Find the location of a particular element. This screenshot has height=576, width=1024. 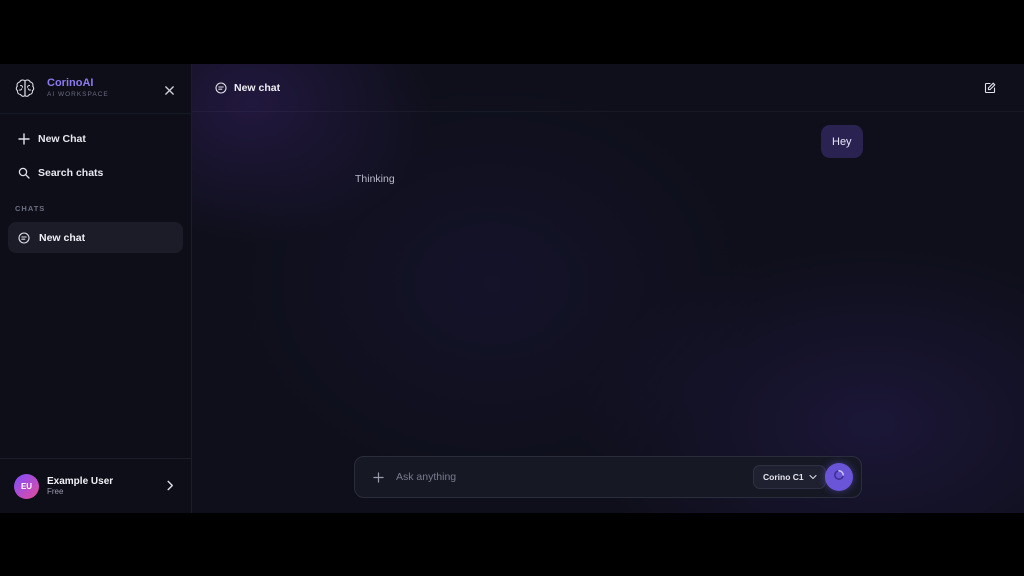

chevron-right-icon is located at coordinates (170, 485).